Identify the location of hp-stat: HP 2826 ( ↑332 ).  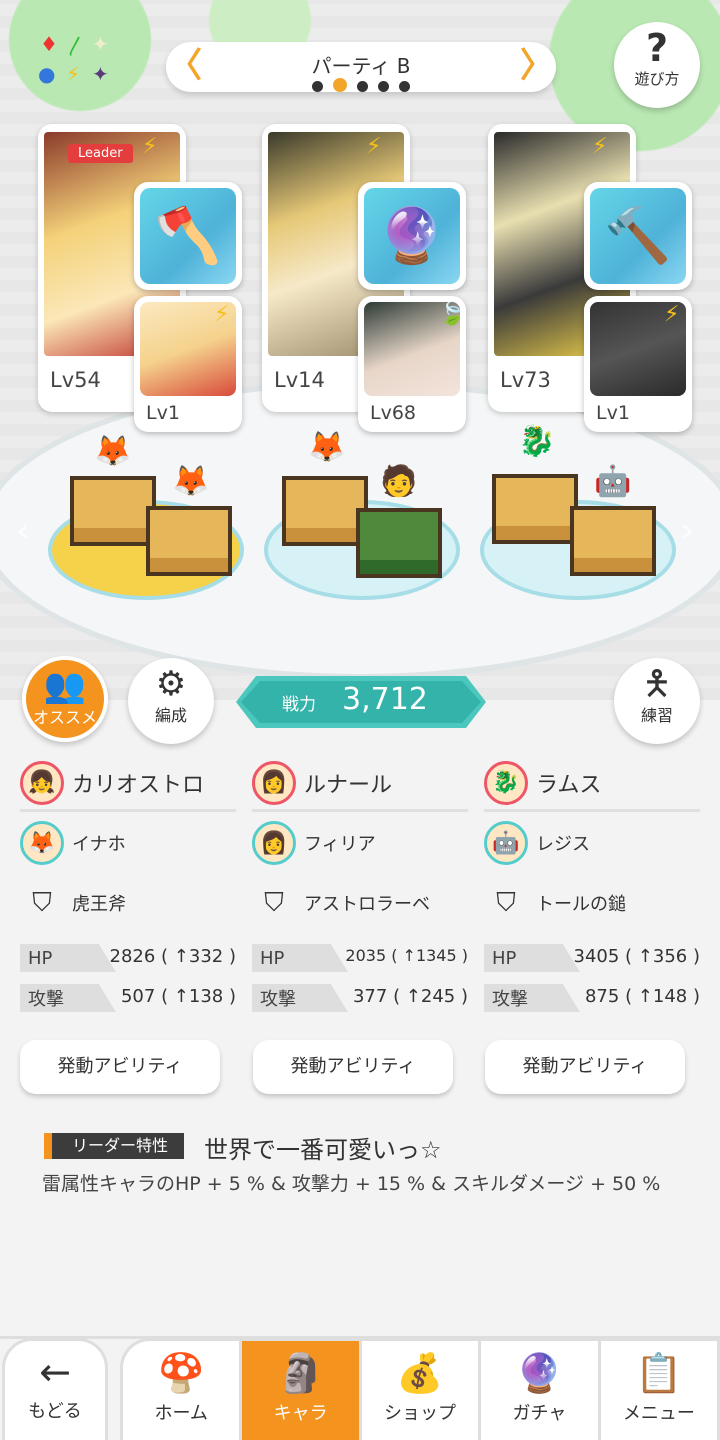
(128, 958).